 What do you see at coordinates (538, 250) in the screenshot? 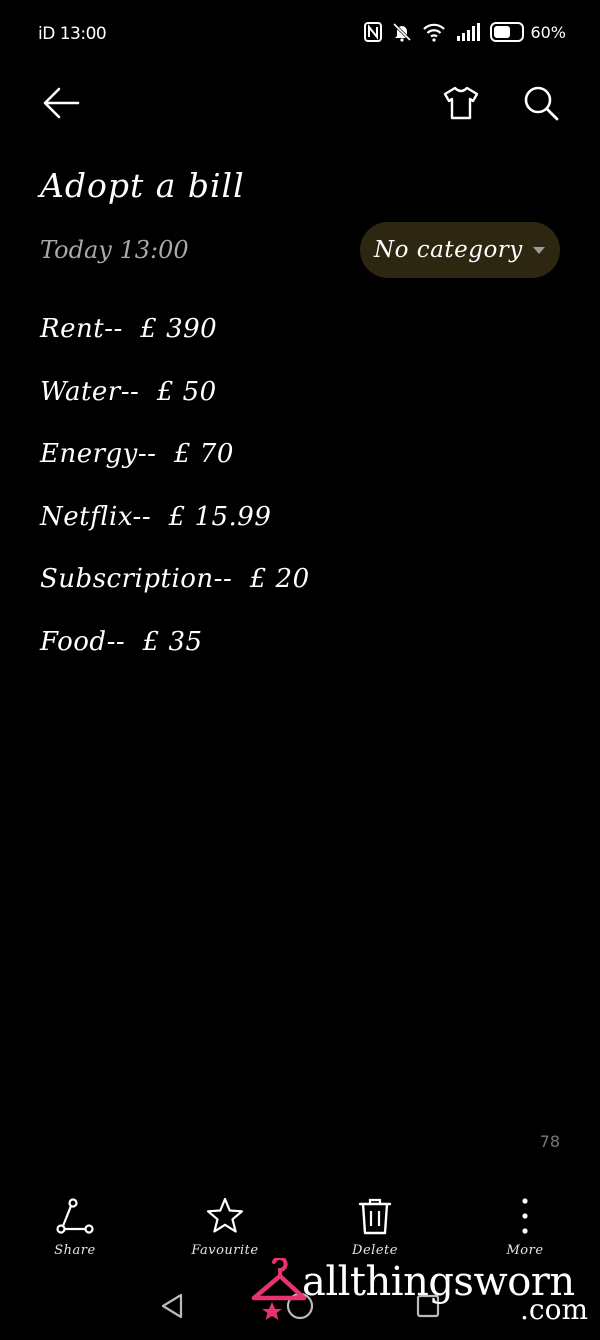
I see `chevron-down-icon` at bounding box center [538, 250].